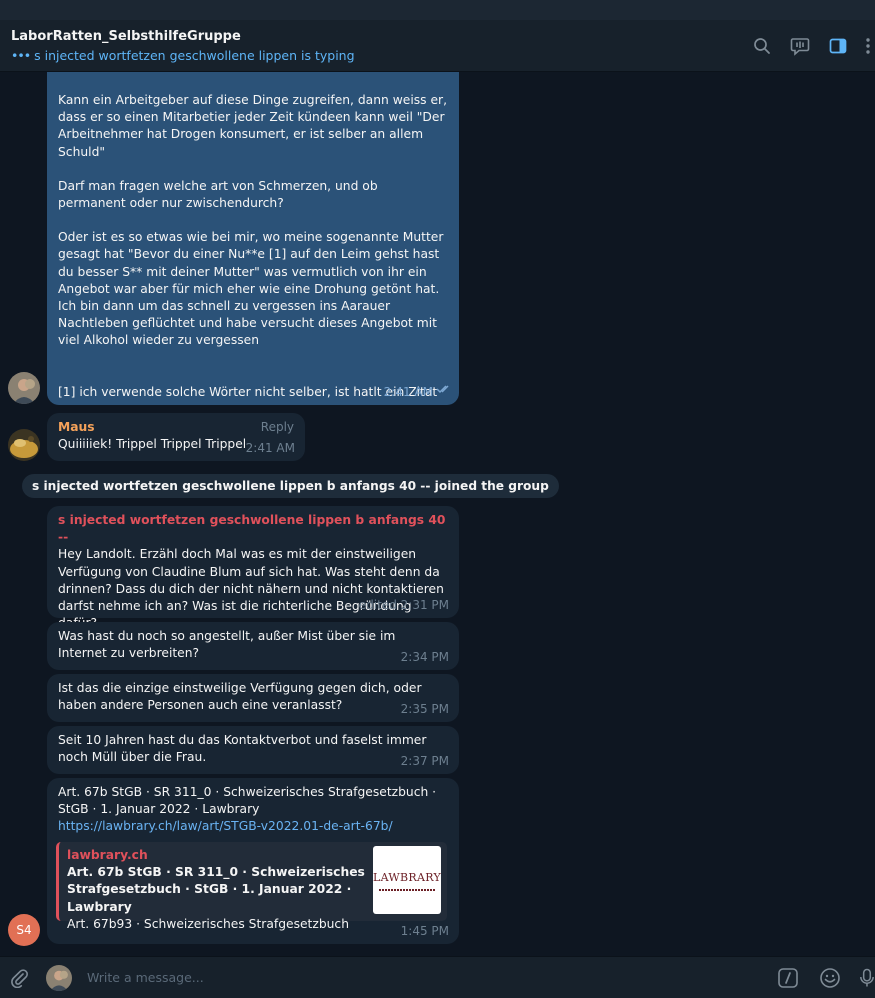 Image resolution: width=875 pixels, height=998 pixels. What do you see at coordinates (277, 427) in the screenshot?
I see `reply-button: Reply` at bounding box center [277, 427].